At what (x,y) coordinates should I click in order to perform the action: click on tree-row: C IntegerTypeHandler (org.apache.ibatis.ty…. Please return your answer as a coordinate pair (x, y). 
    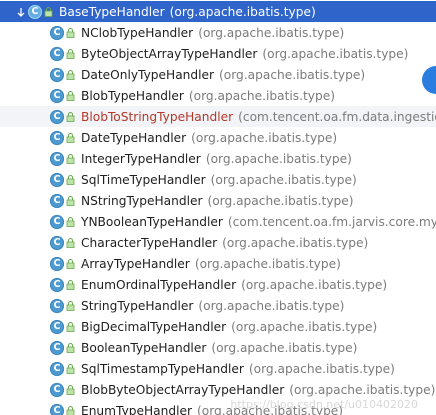
    Looking at the image, I should click on (218, 158).